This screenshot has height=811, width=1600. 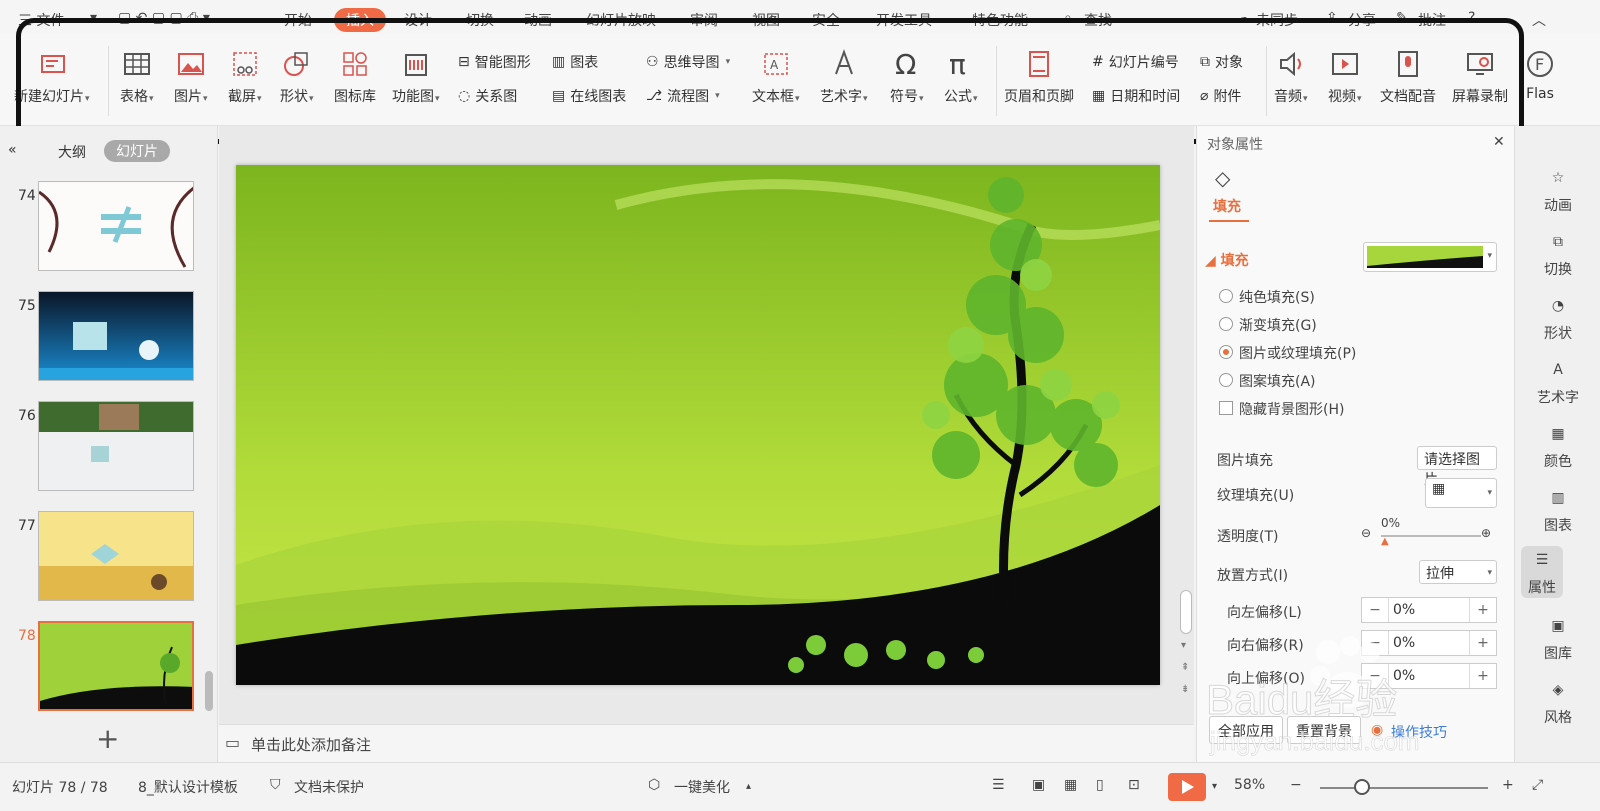 I want to click on solid-fill-label: 纯色填充(S), so click(x=1277, y=298).